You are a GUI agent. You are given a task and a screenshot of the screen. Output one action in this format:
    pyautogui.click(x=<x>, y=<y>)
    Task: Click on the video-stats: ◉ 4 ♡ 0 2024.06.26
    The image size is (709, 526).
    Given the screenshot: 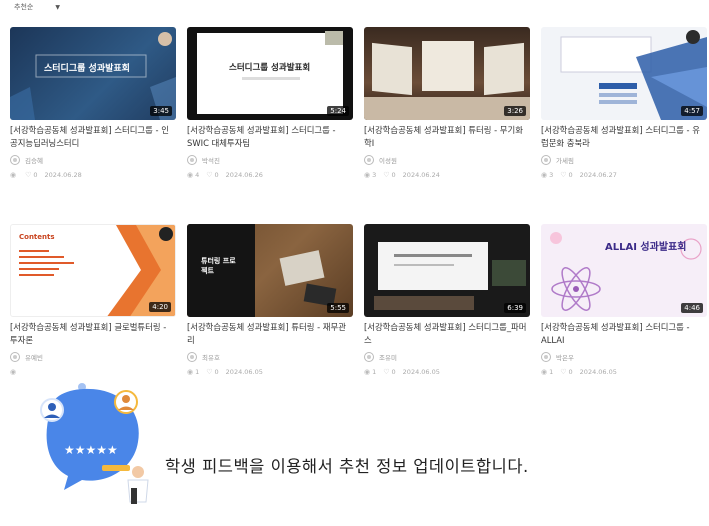 What is the action you would take?
    pyautogui.click(x=270, y=175)
    